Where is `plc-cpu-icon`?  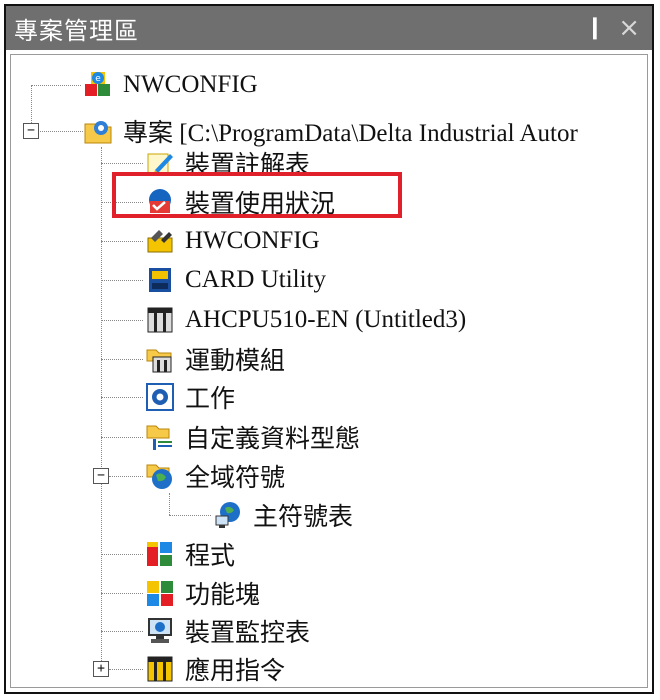 plc-cpu-icon is located at coordinates (160, 320).